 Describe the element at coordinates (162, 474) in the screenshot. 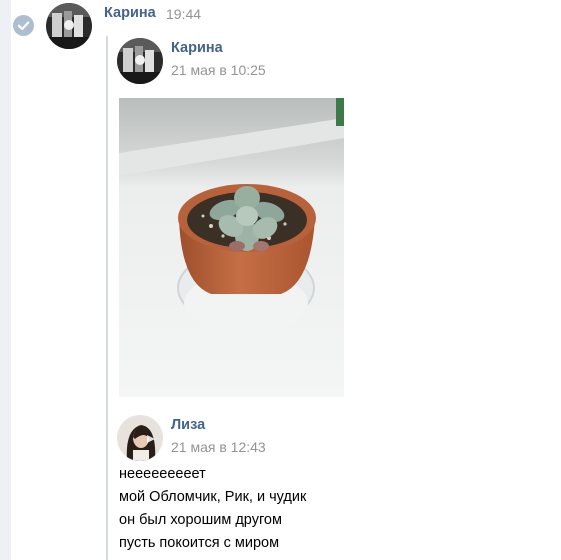

I see `message-text-line: нееееееееет` at that location.